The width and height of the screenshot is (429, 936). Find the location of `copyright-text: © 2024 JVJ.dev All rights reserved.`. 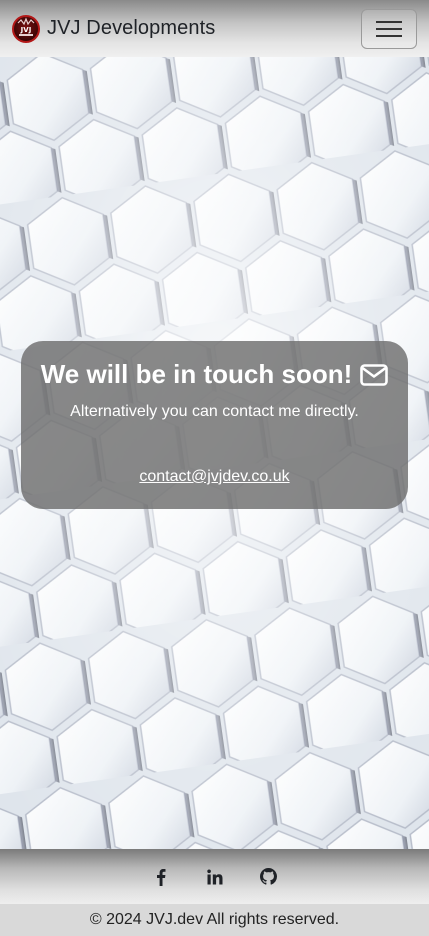

copyright-text: © 2024 JVJ.dev All rights reserved. is located at coordinates (214, 919).